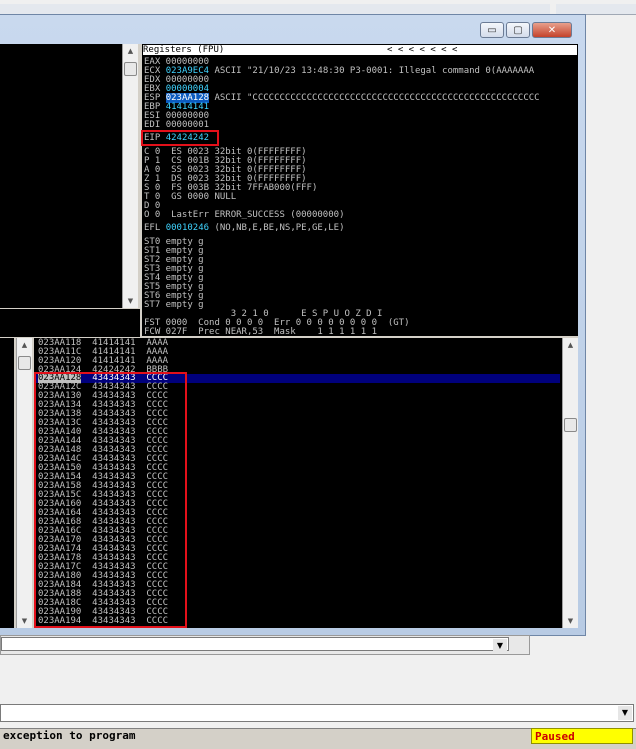  Describe the element at coordinates (69, 735) in the screenshot. I see `status-message: exception to program` at that location.